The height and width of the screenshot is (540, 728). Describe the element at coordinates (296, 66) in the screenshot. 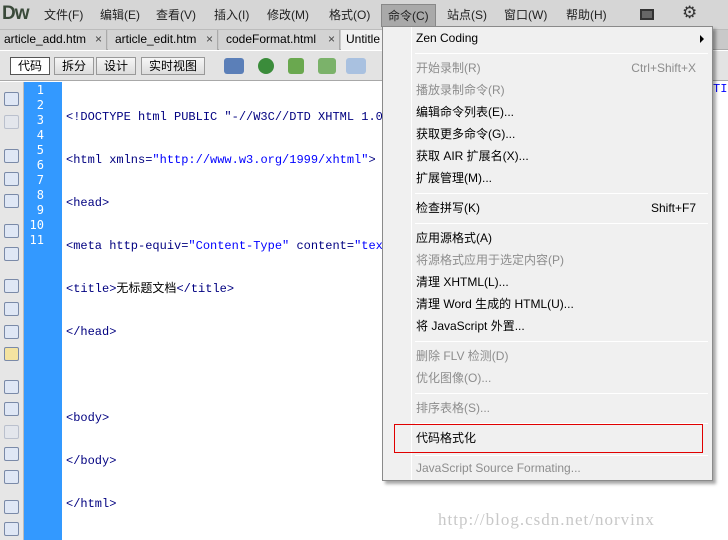

I see `file-transfer-icon` at that location.